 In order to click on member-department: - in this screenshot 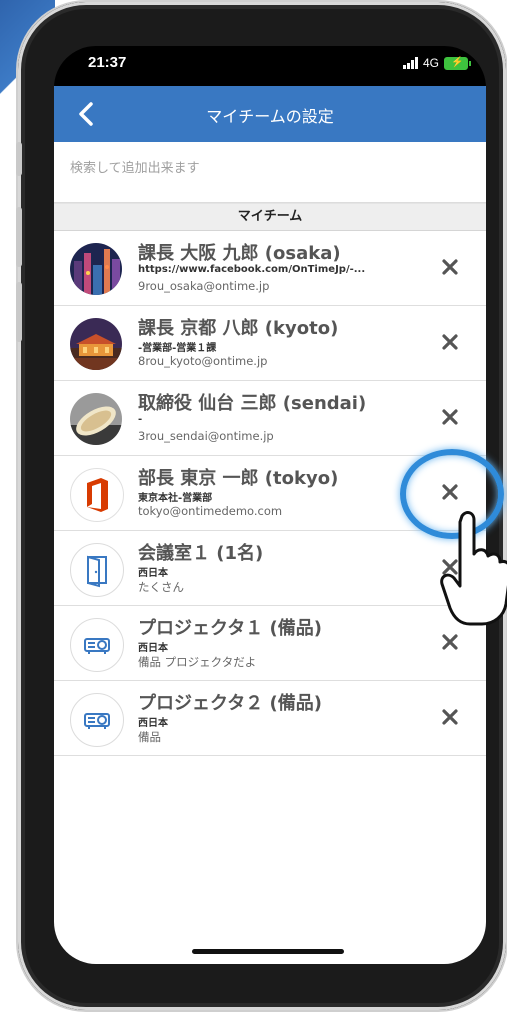, I will do `click(140, 419)`.